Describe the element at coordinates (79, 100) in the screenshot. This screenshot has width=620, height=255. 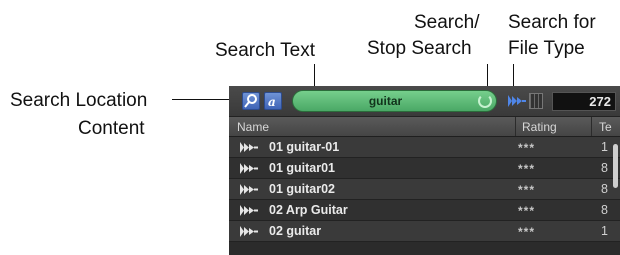
I see `callout-location-1: Search Location` at that location.